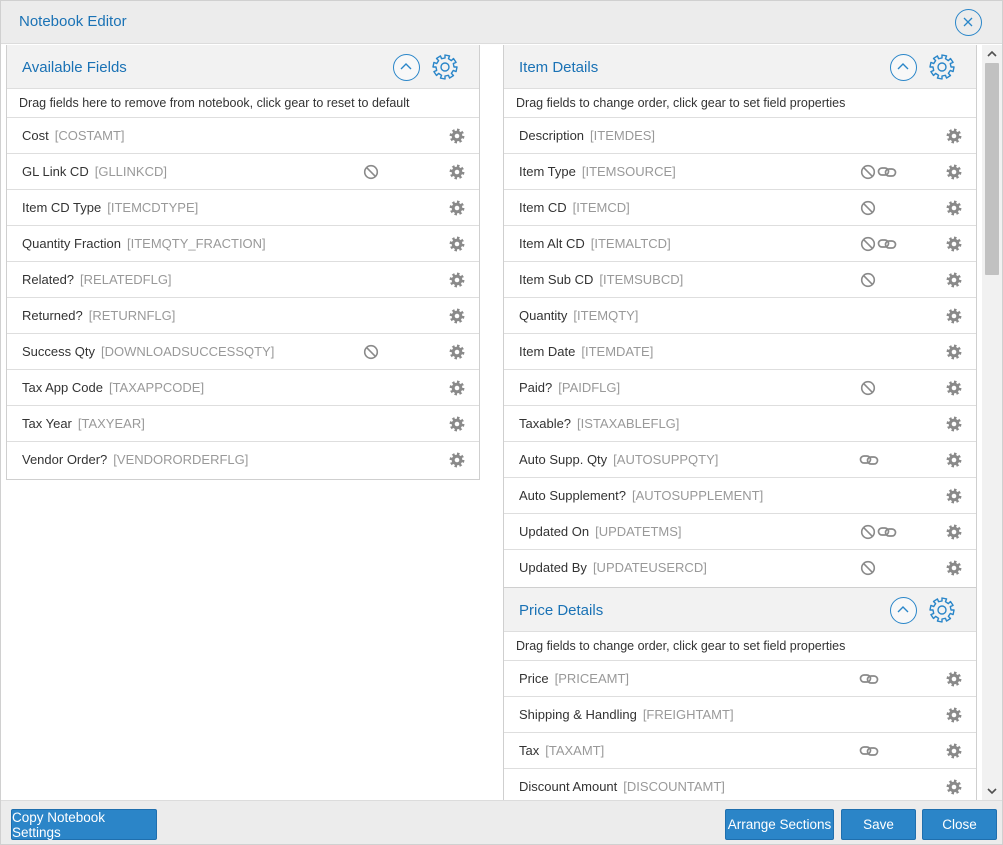 Image resolution: width=1003 pixels, height=845 pixels. What do you see at coordinates (243, 208) in the screenshot?
I see `field-row: Item CD Type [ITEMCDTYPE]` at bounding box center [243, 208].